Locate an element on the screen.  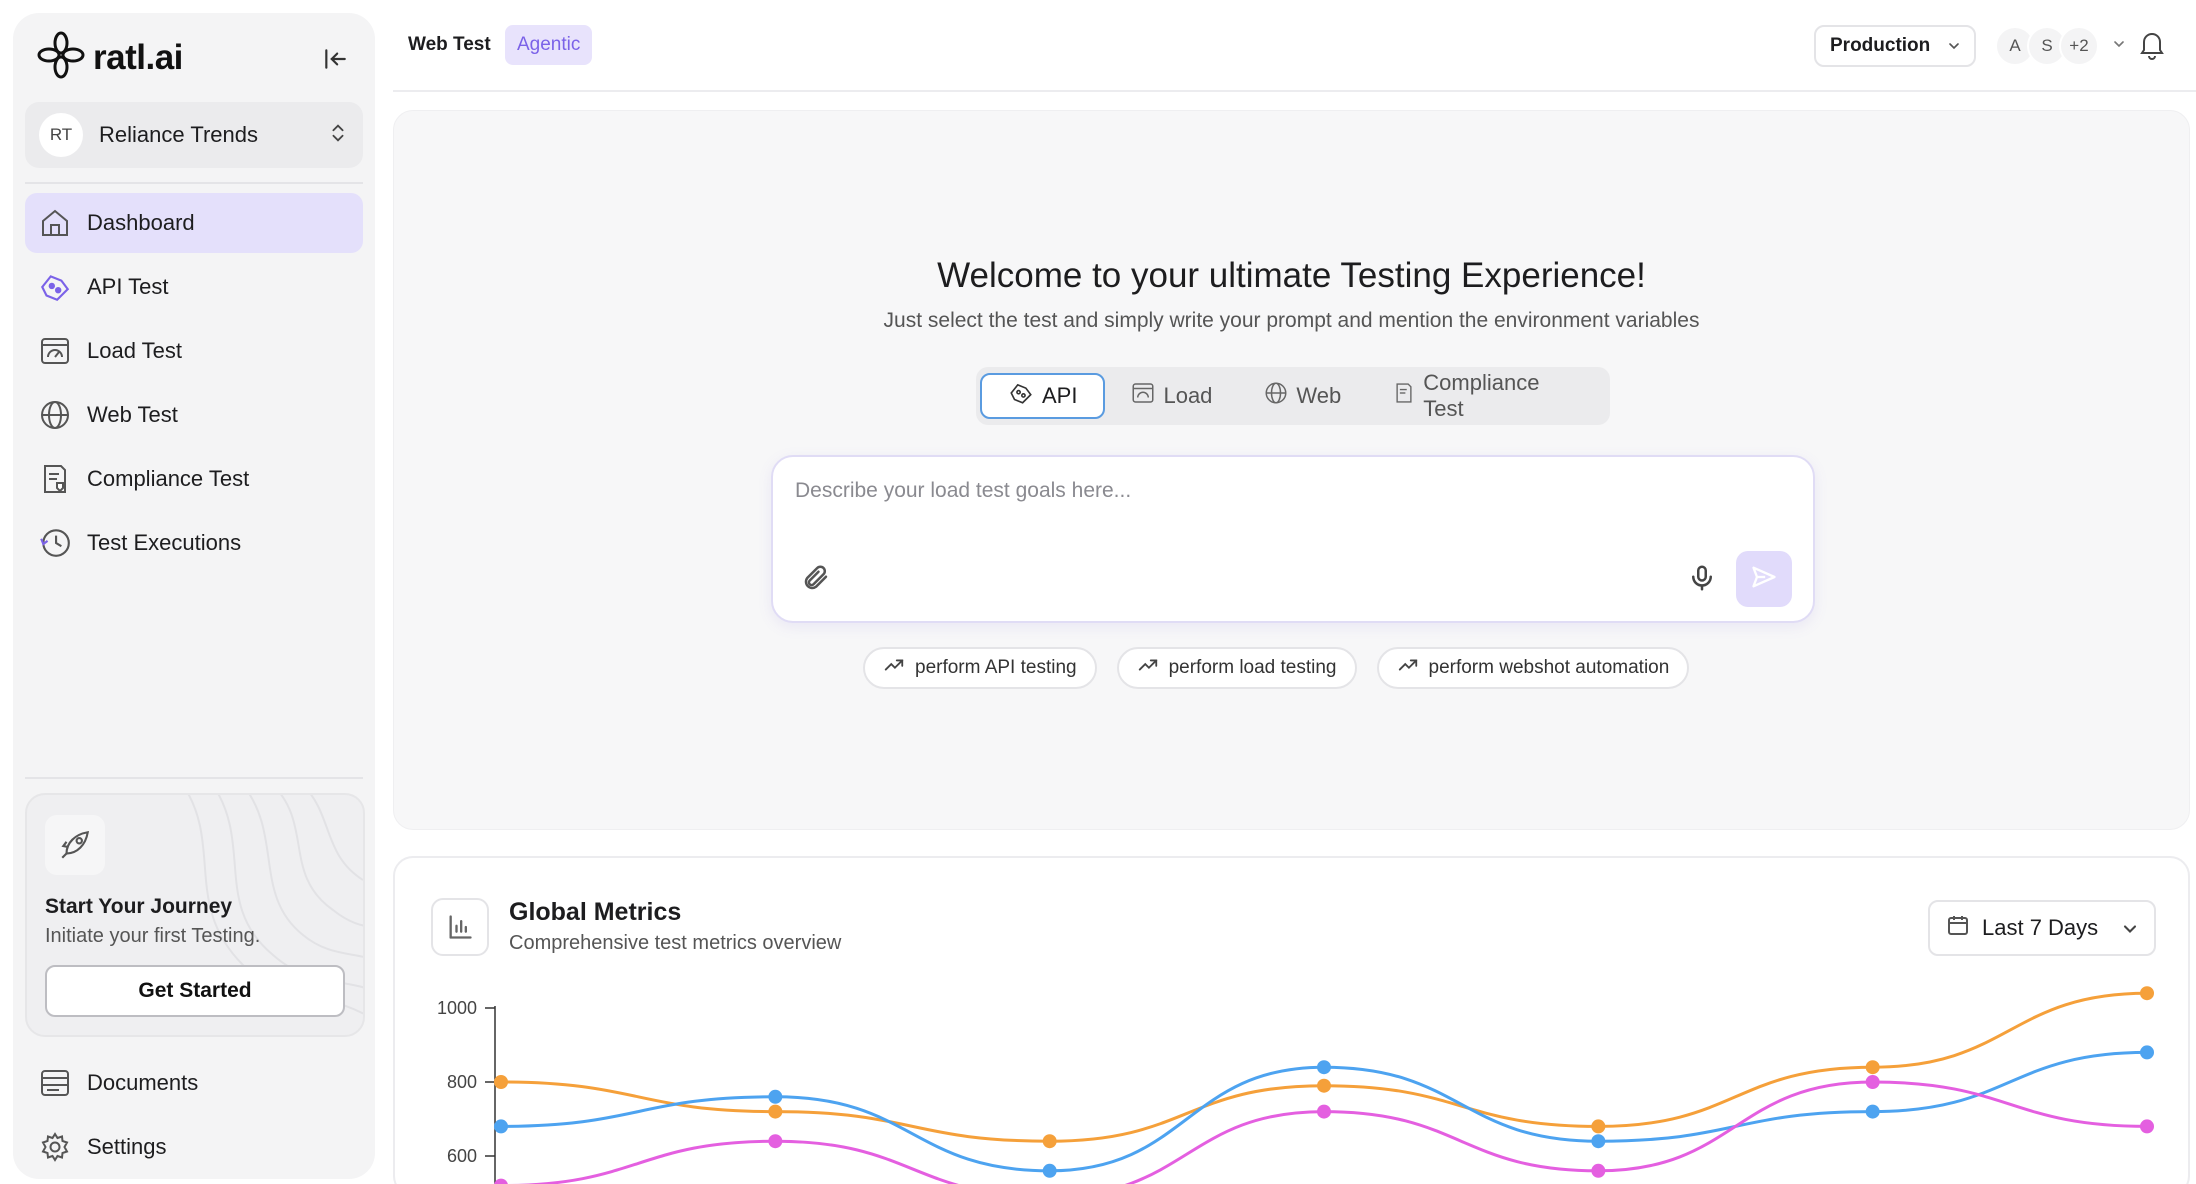
sidebar-item-label: Load Test is located at coordinates (135, 350).